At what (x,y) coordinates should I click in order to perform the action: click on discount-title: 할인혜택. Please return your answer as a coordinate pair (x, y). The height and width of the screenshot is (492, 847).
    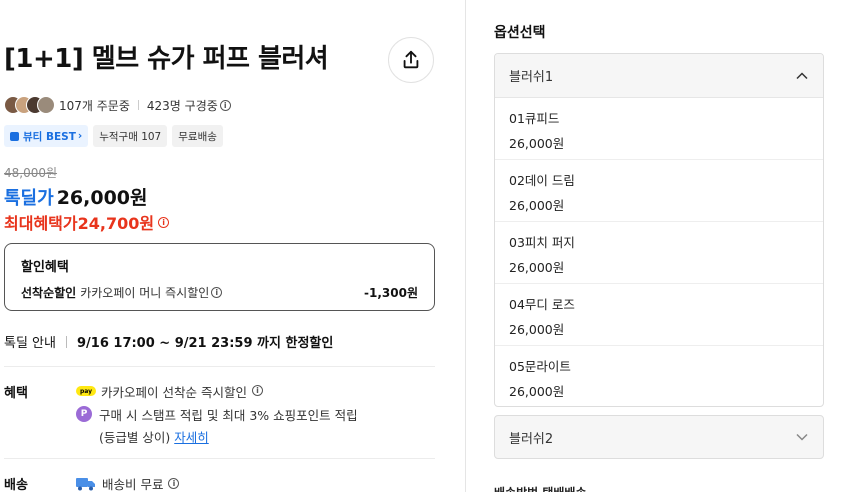
    Looking at the image, I should click on (45, 267).